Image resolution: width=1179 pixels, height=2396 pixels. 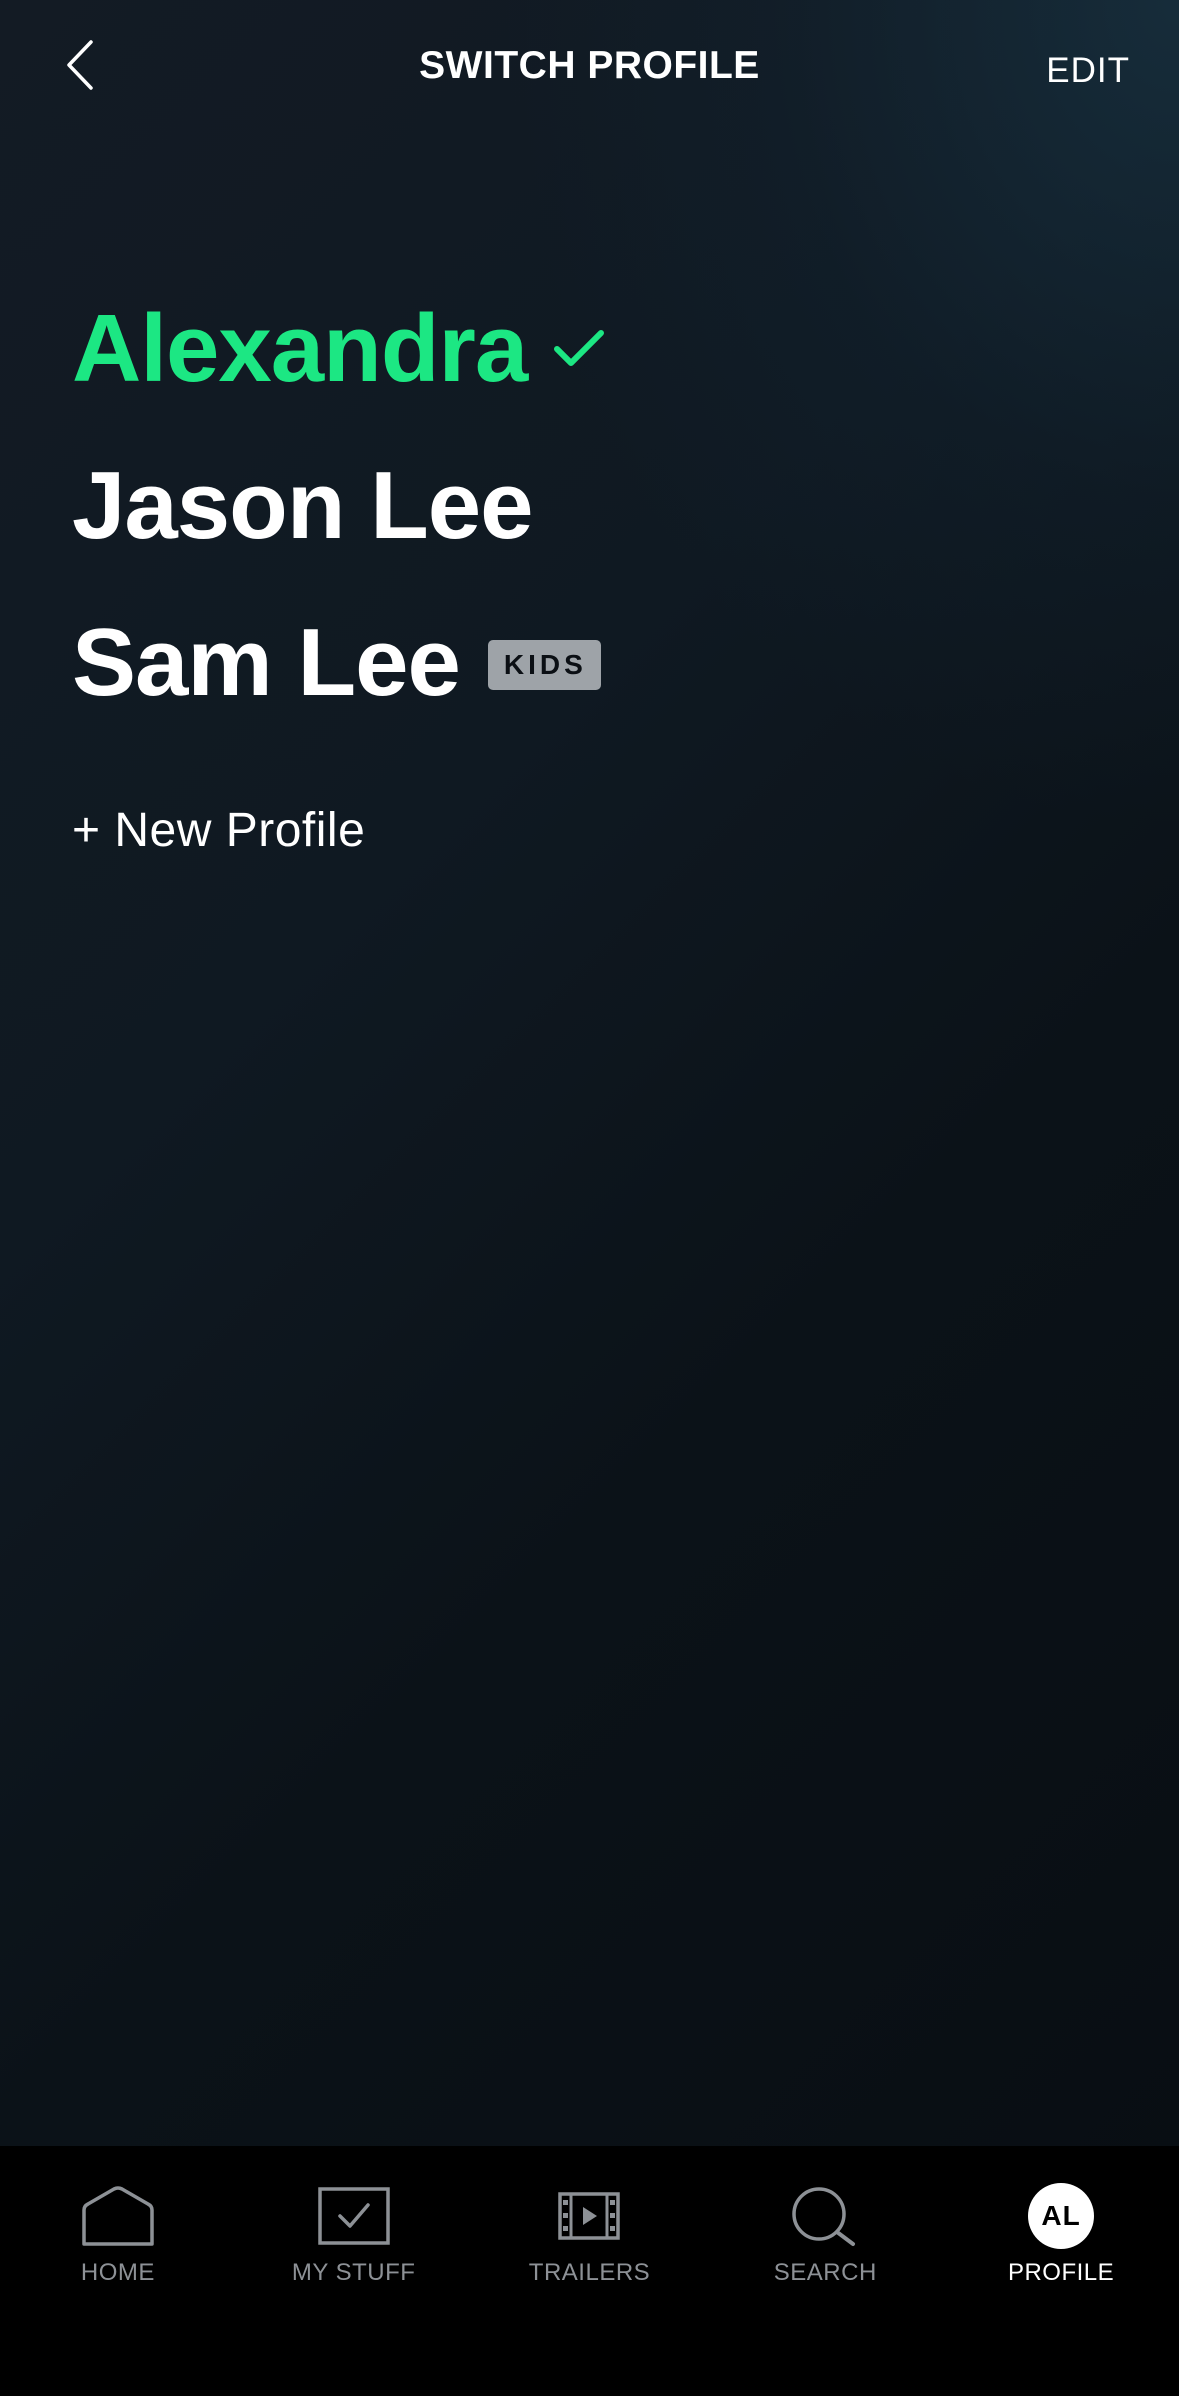 I want to click on nav-item-search: SEARCH, so click(x=825, y=2271).